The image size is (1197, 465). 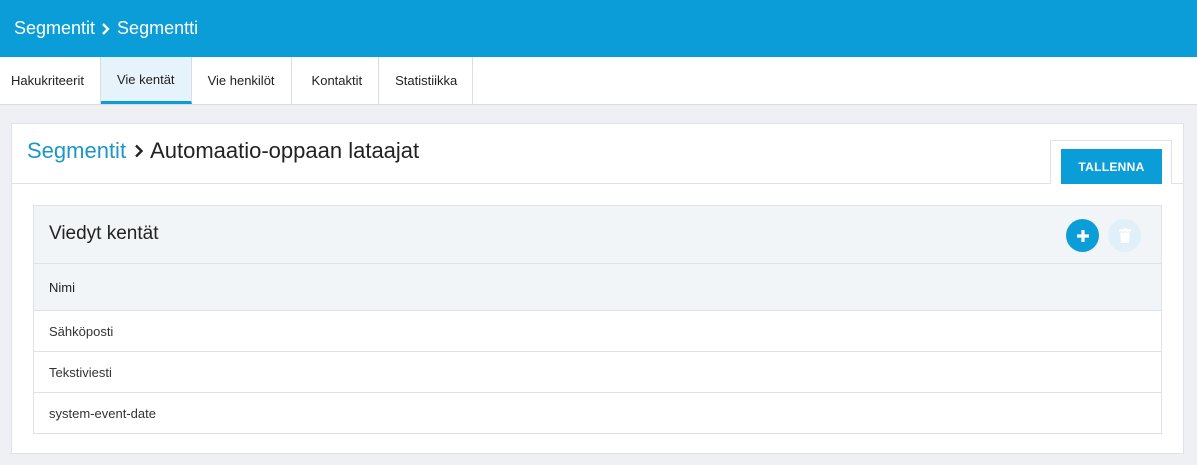 What do you see at coordinates (1111, 166) in the screenshot?
I see `save-button: TALLENNA` at bounding box center [1111, 166].